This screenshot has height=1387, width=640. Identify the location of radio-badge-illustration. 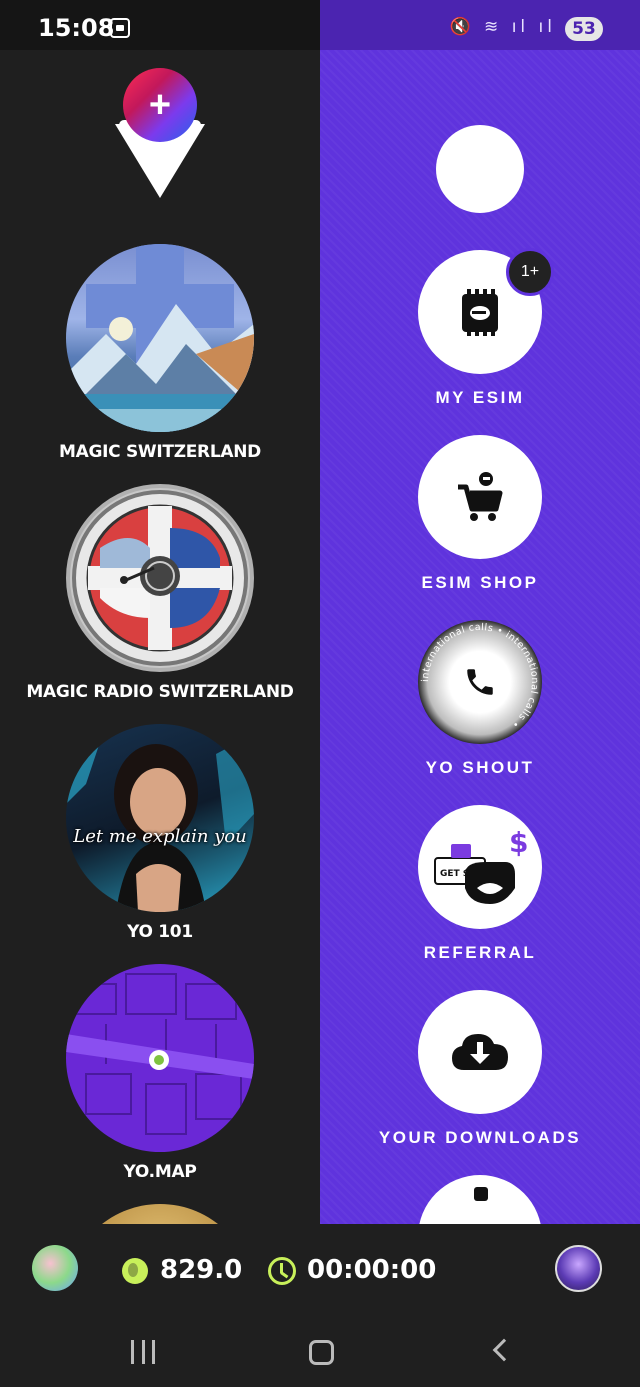
(160, 578).